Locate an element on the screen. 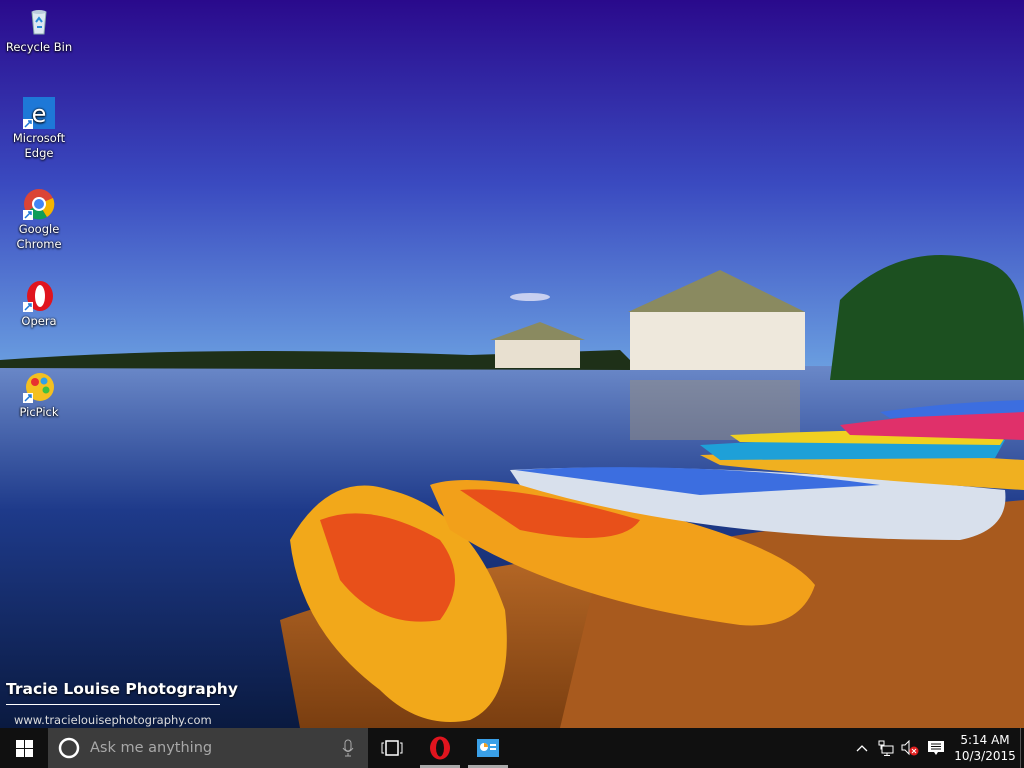 The width and height of the screenshot is (1024, 768). taskbar-picpick-button is located at coordinates (488, 748).